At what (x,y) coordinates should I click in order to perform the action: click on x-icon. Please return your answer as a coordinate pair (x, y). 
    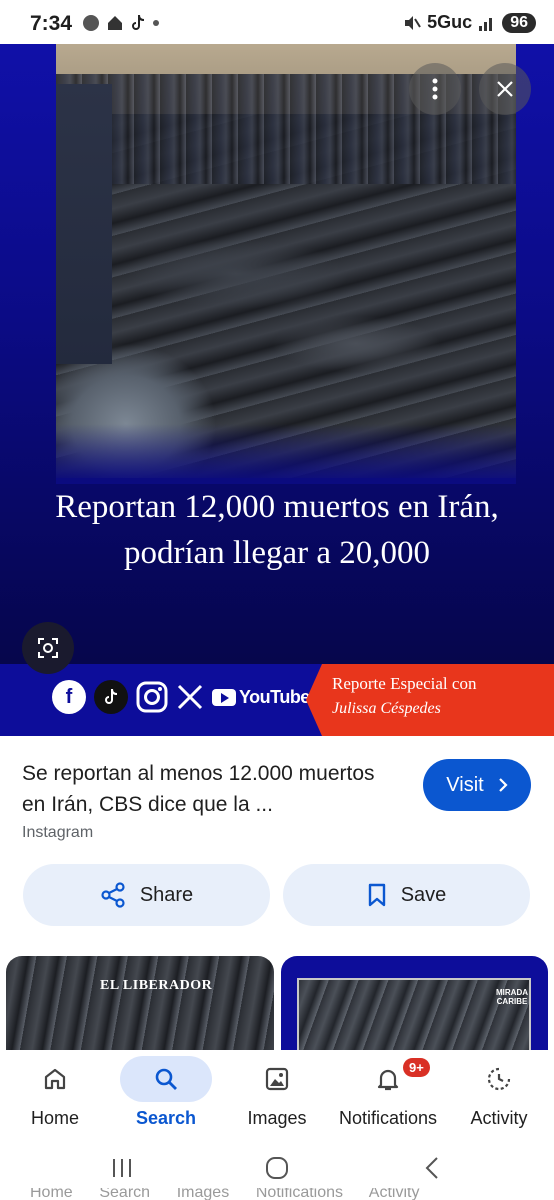
    Looking at the image, I should click on (190, 697).